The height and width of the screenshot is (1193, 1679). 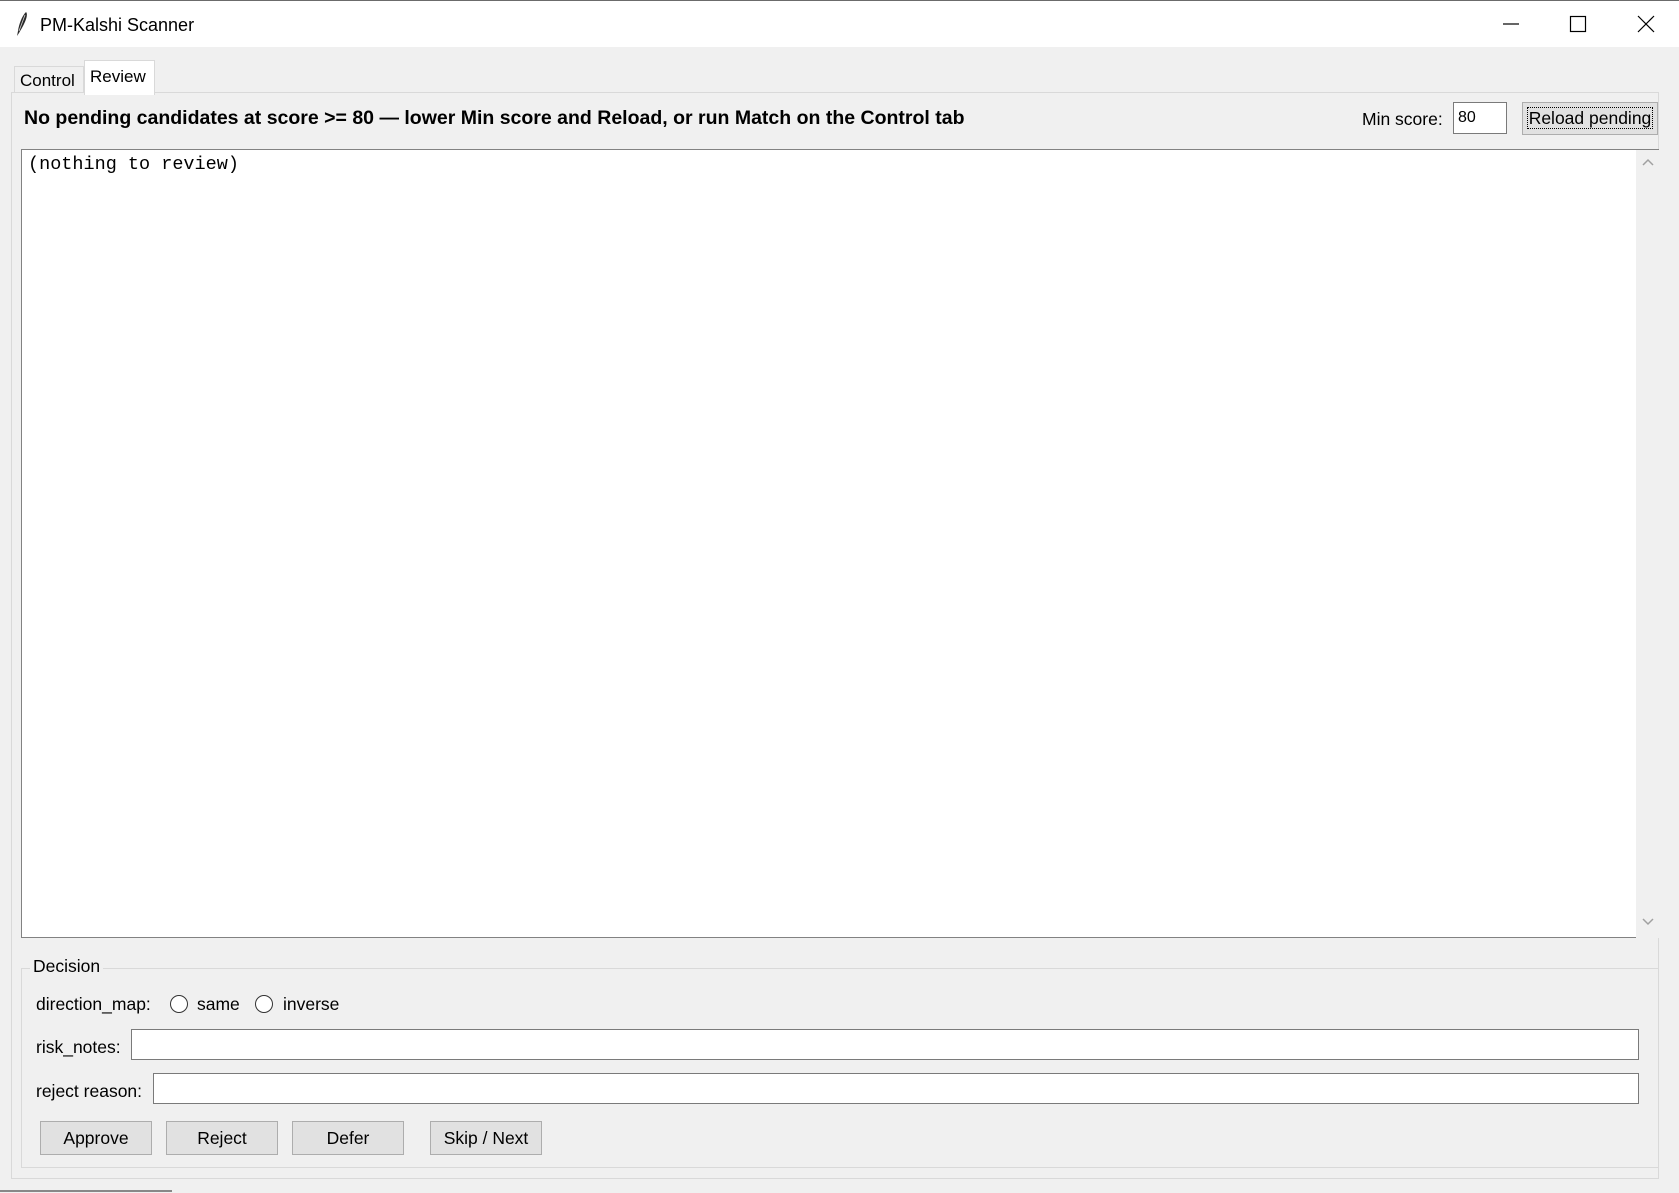 What do you see at coordinates (222, 1138) in the screenshot?
I see `reject-button: Reject` at bounding box center [222, 1138].